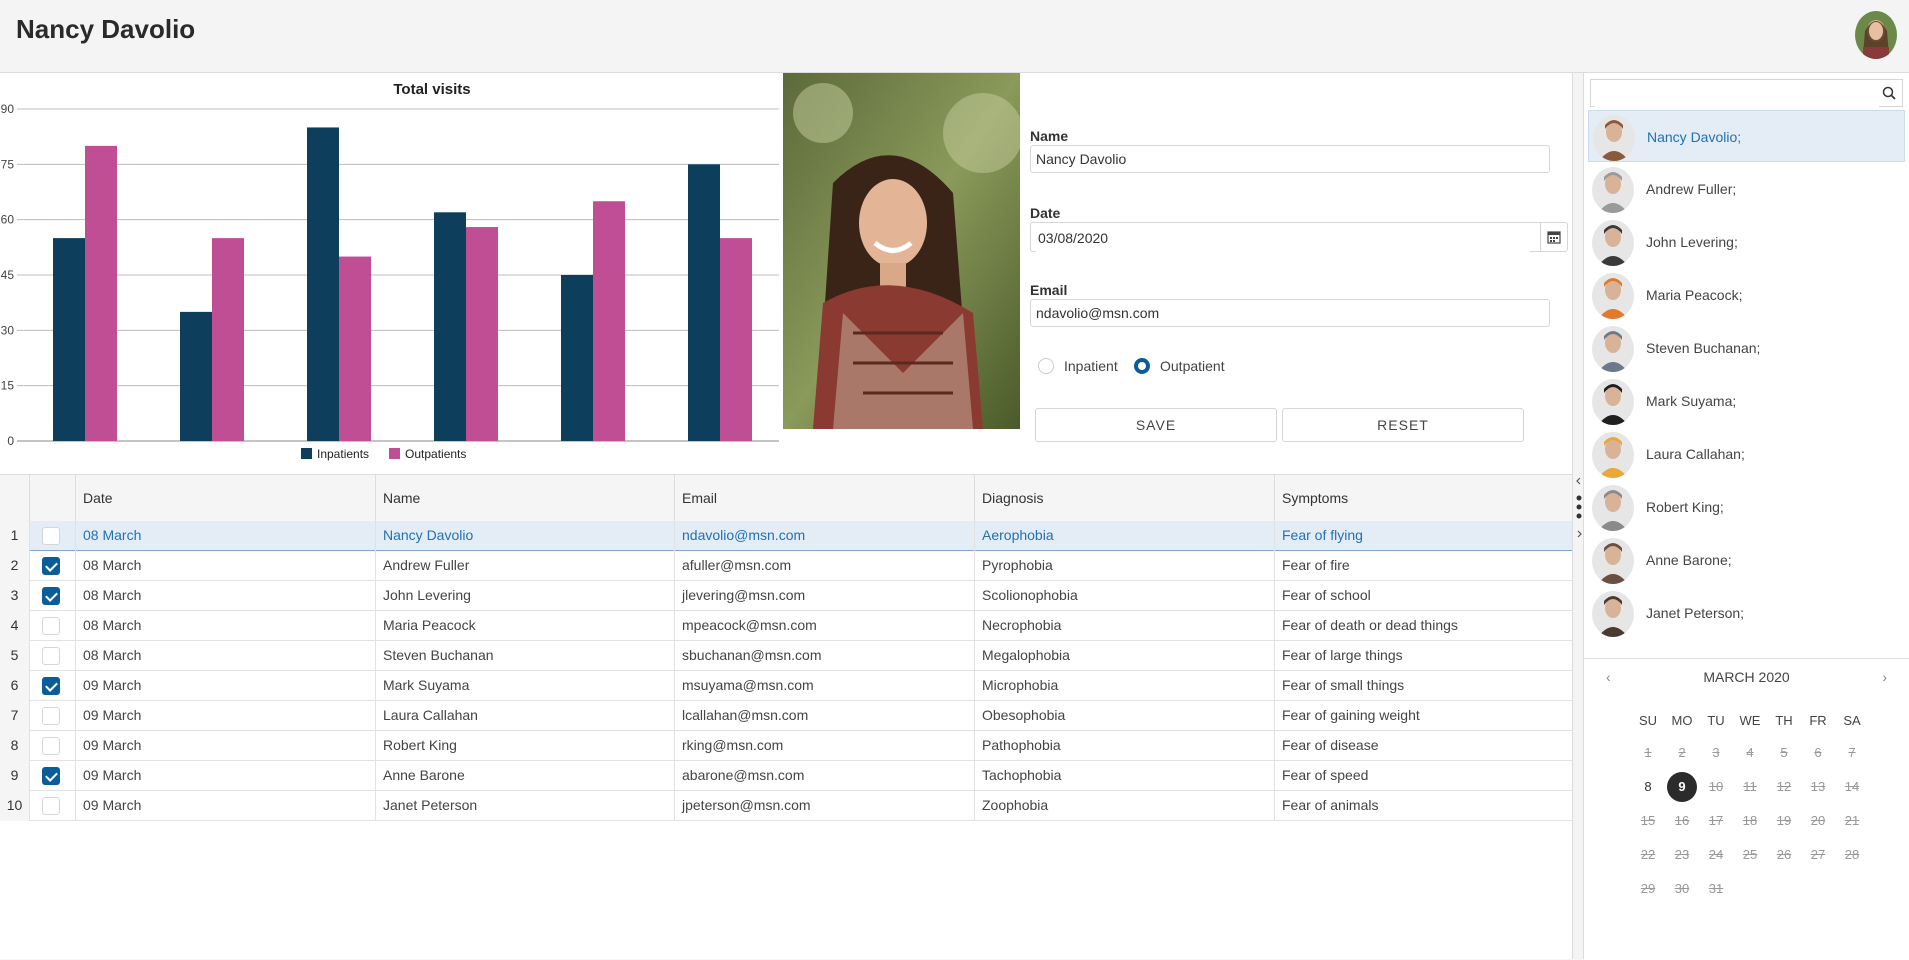 The image size is (1909, 960). I want to click on people-search, so click(1746, 93).